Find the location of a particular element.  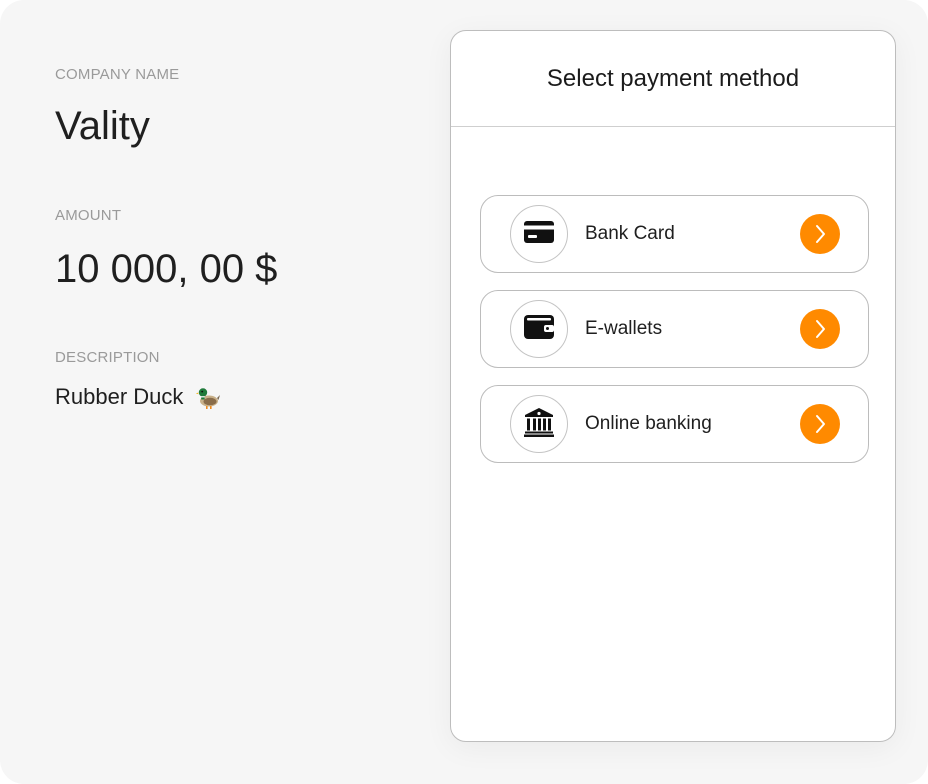

duck-icon is located at coordinates (208, 397).